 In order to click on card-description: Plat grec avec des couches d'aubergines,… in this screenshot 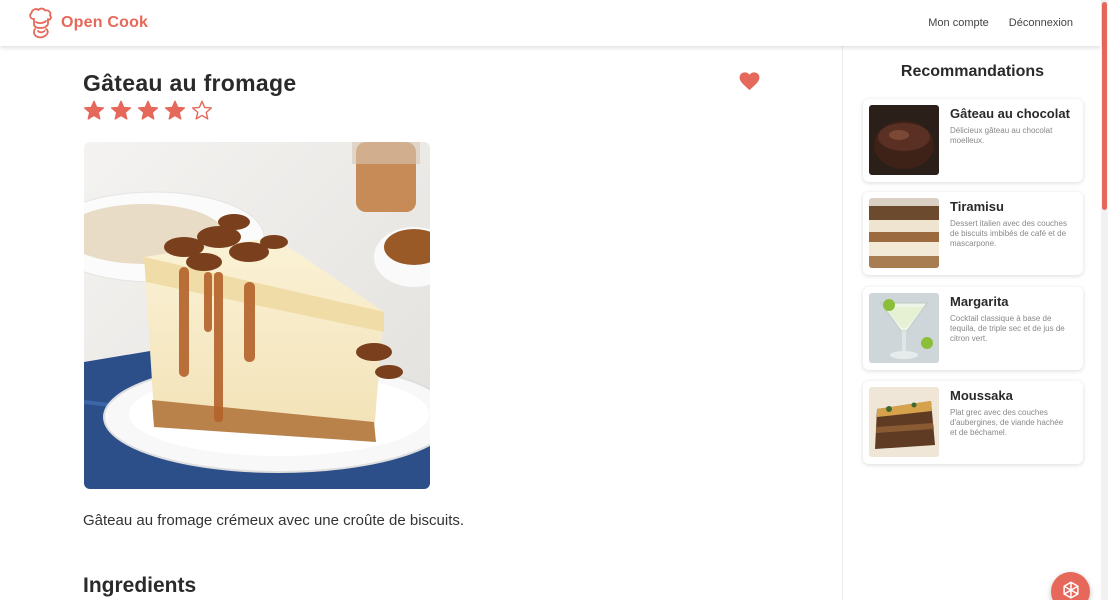, I will do `click(1007, 422)`.